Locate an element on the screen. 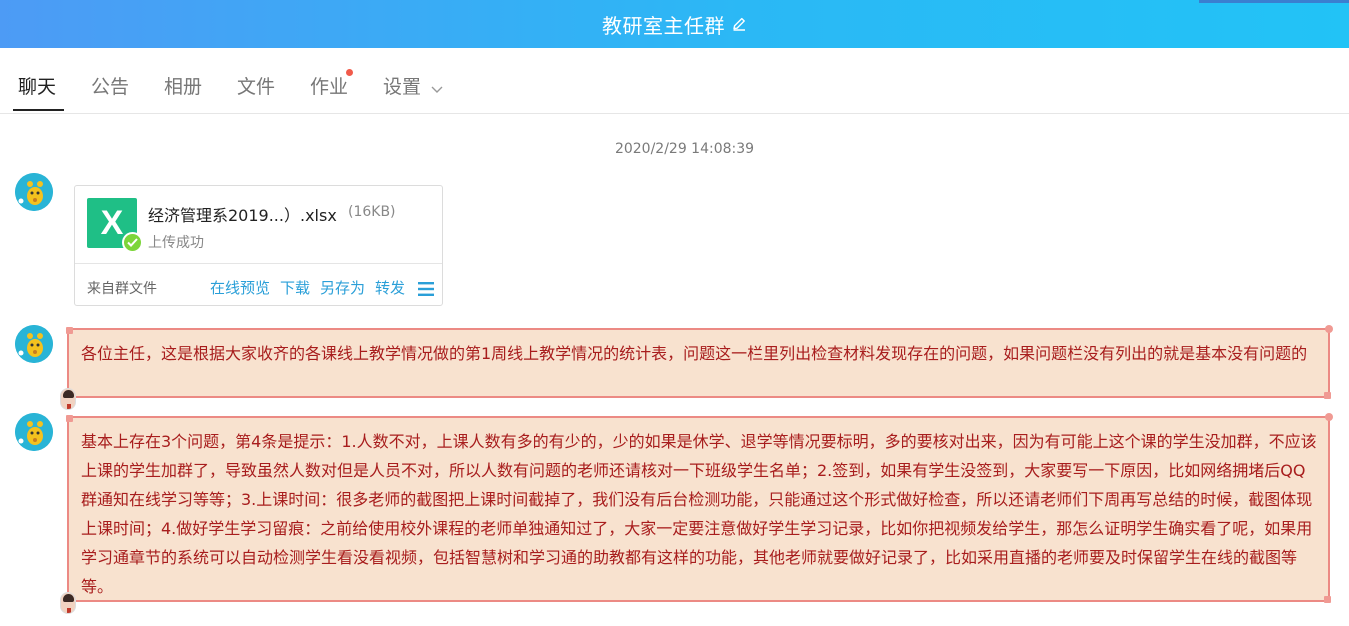  chat-header: 教研室主任群 is located at coordinates (674, 24).